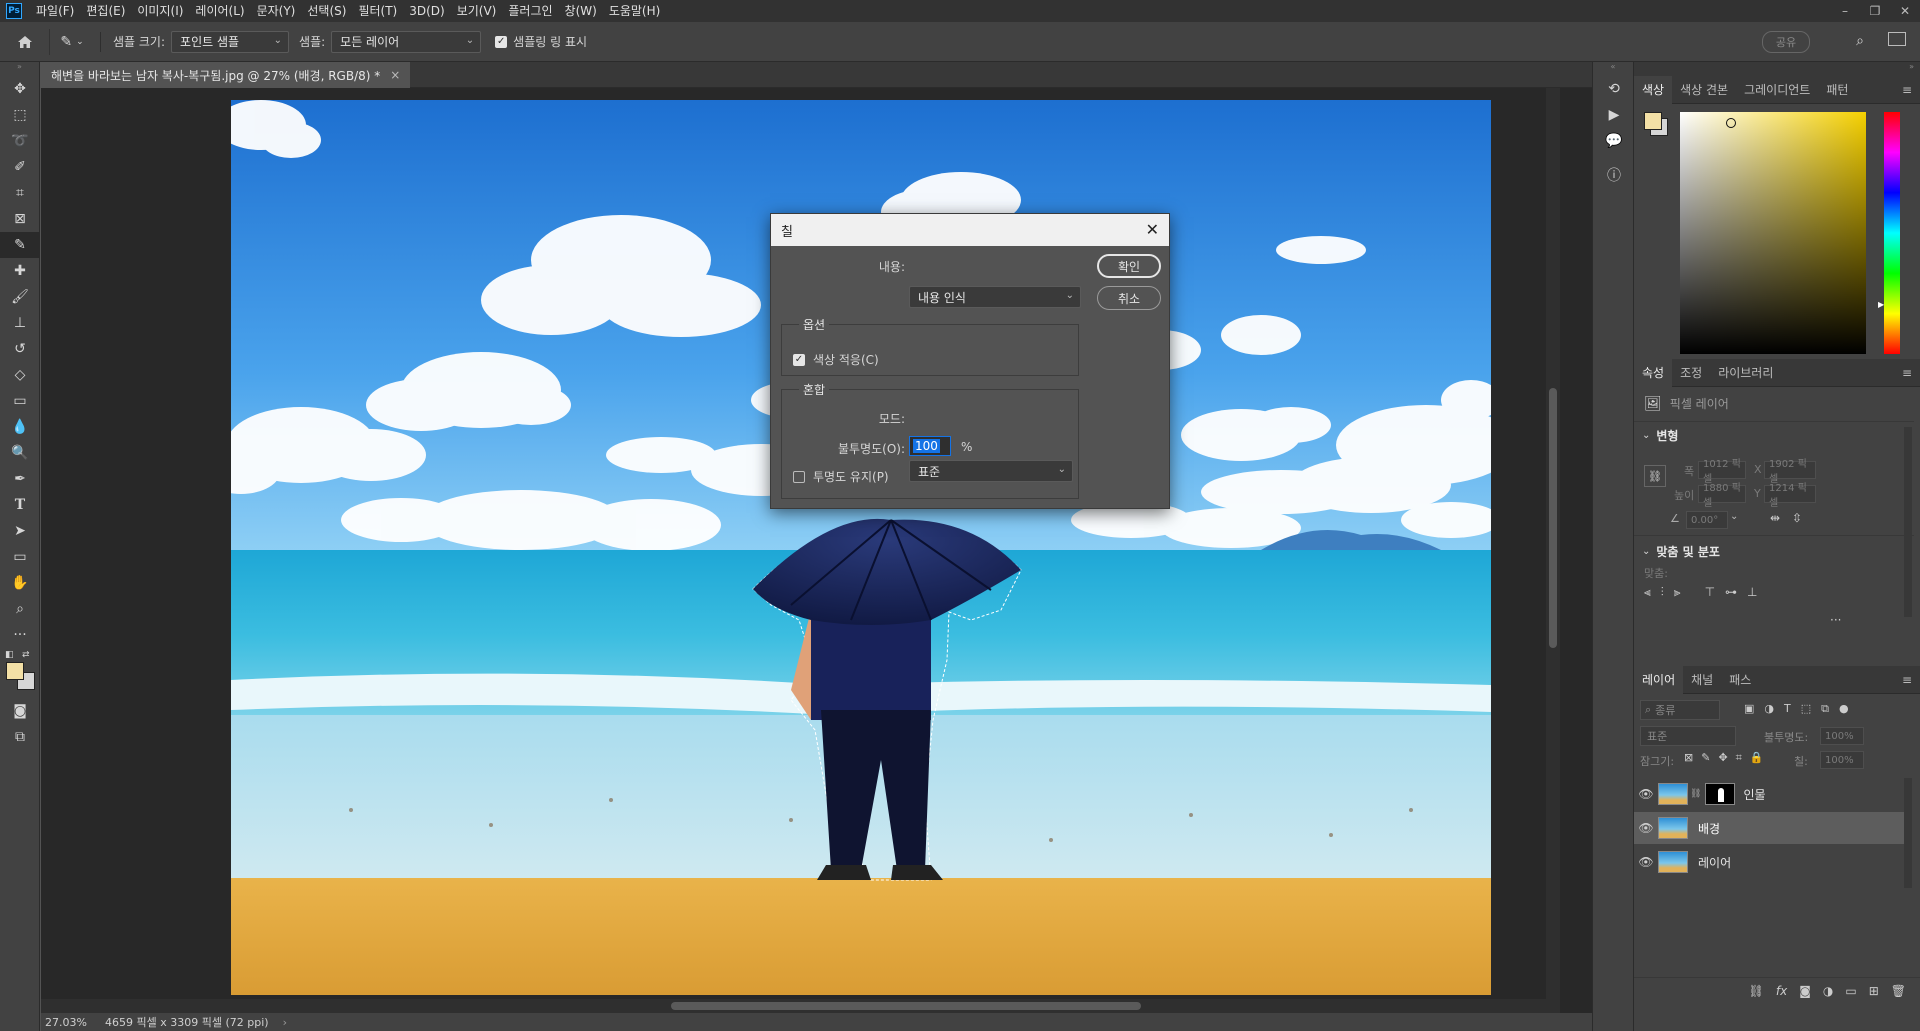 The height and width of the screenshot is (1031, 1920). What do you see at coordinates (1734, 516) in the screenshot?
I see `chevron-down-icon: ⌄` at bounding box center [1734, 516].